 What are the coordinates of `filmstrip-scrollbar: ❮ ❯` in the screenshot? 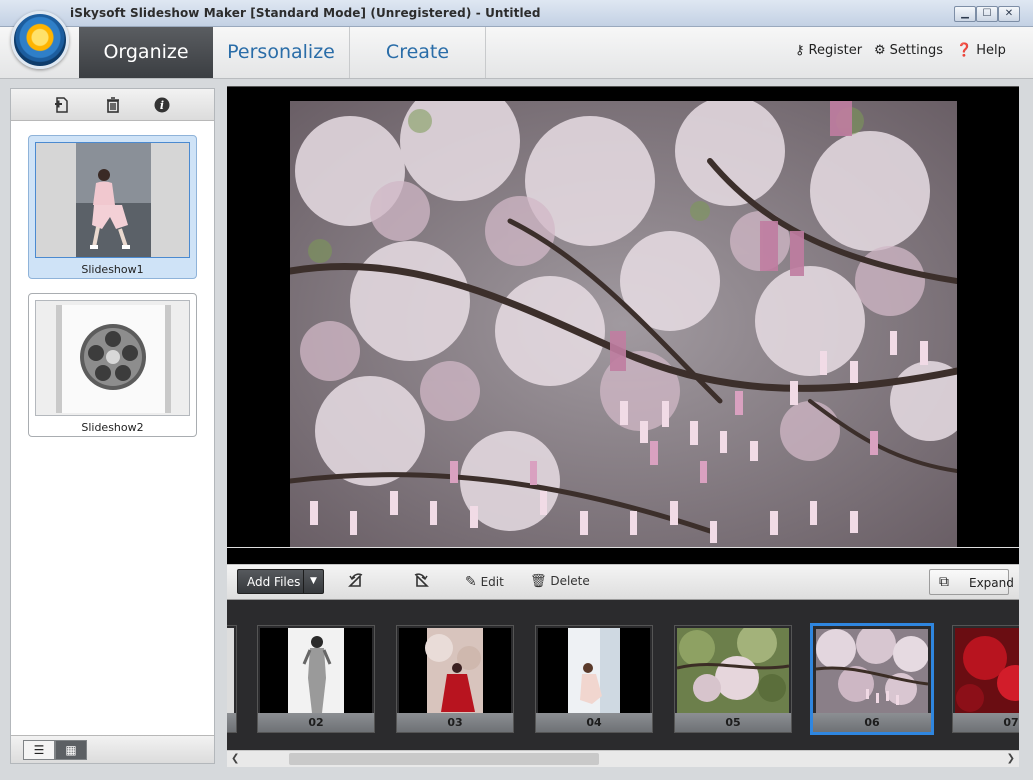 It's located at (623, 758).